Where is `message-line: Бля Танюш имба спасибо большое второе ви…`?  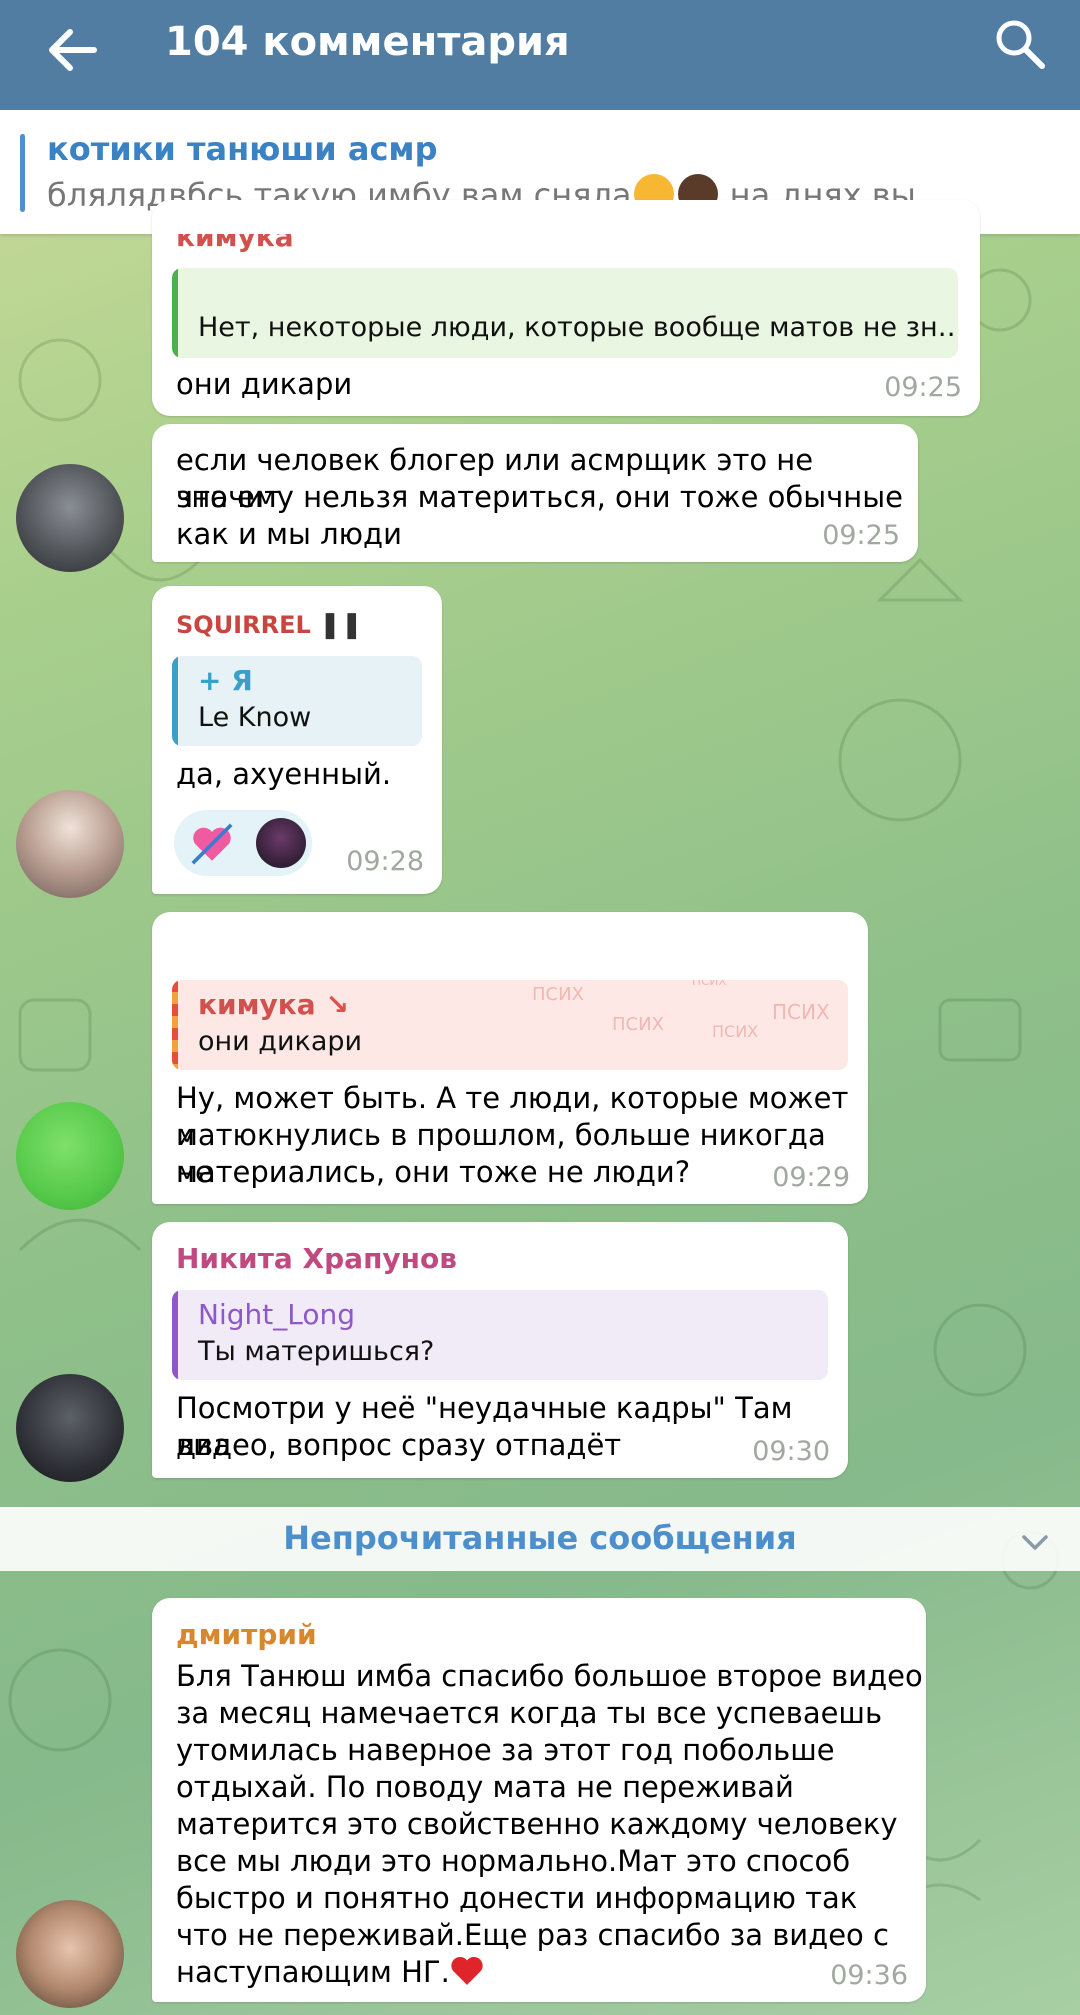
message-line: Бля Танюш имба спасибо большое второе ви… is located at coordinates (549, 1676).